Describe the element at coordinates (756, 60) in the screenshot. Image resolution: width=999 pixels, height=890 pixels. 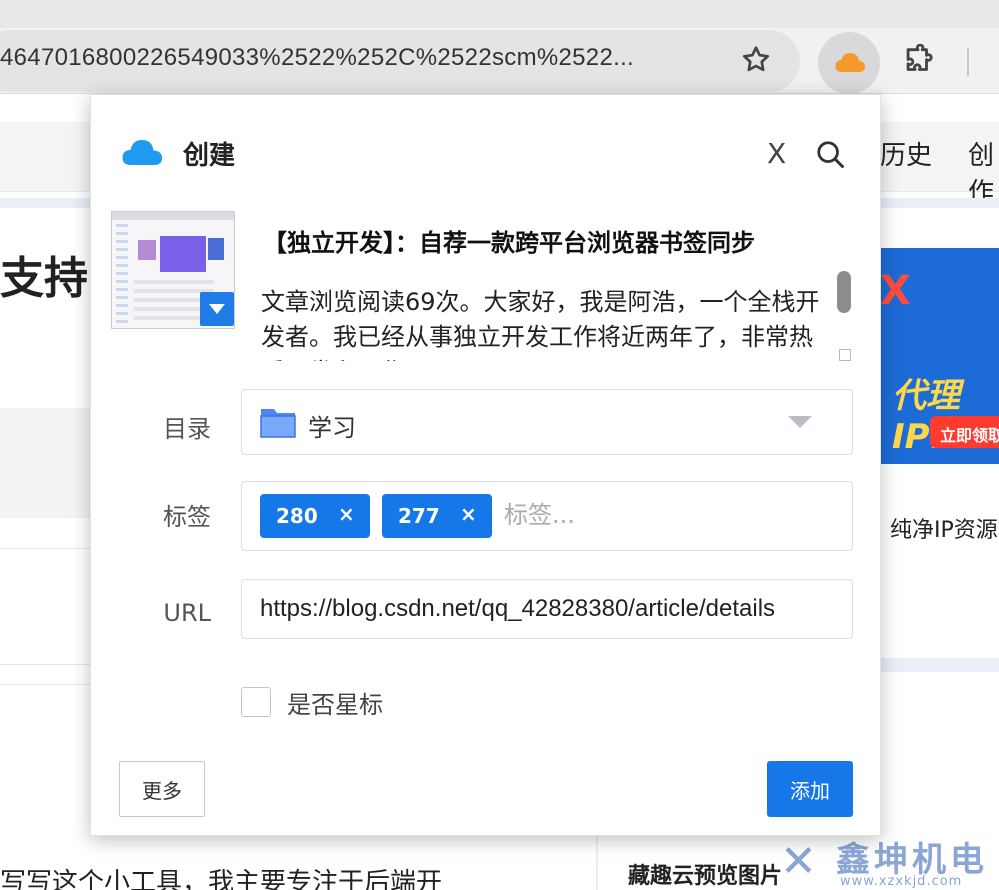
I see `star-icon` at that location.